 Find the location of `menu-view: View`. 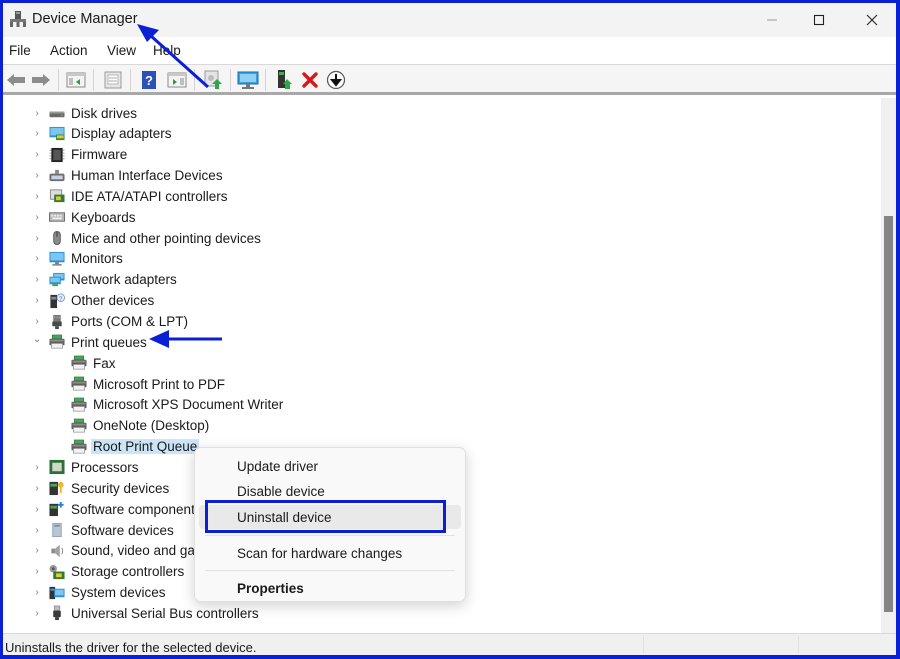

menu-view: View is located at coordinates (121, 50).